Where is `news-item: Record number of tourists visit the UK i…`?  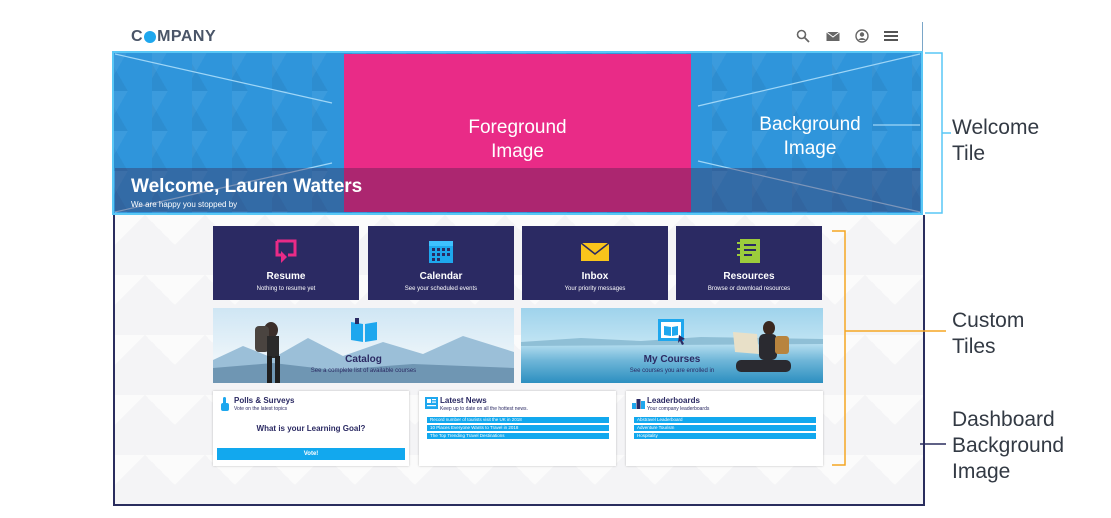
news-item: Record number of tourists visit the UK i… is located at coordinates (518, 420).